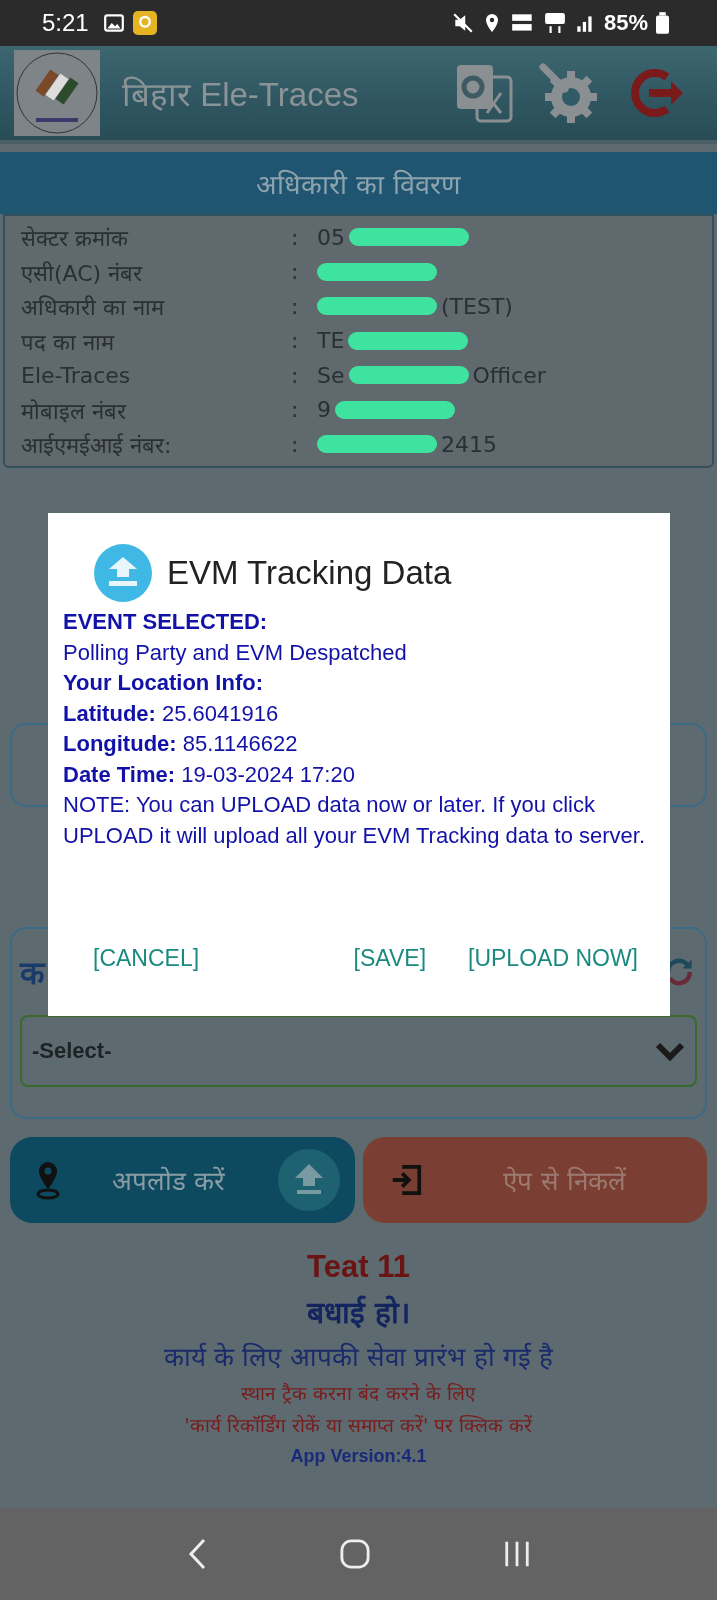 The image size is (717, 1600). Describe the element at coordinates (65, 23) in the screenshot. I see `clock-time: 5:21` at that location.